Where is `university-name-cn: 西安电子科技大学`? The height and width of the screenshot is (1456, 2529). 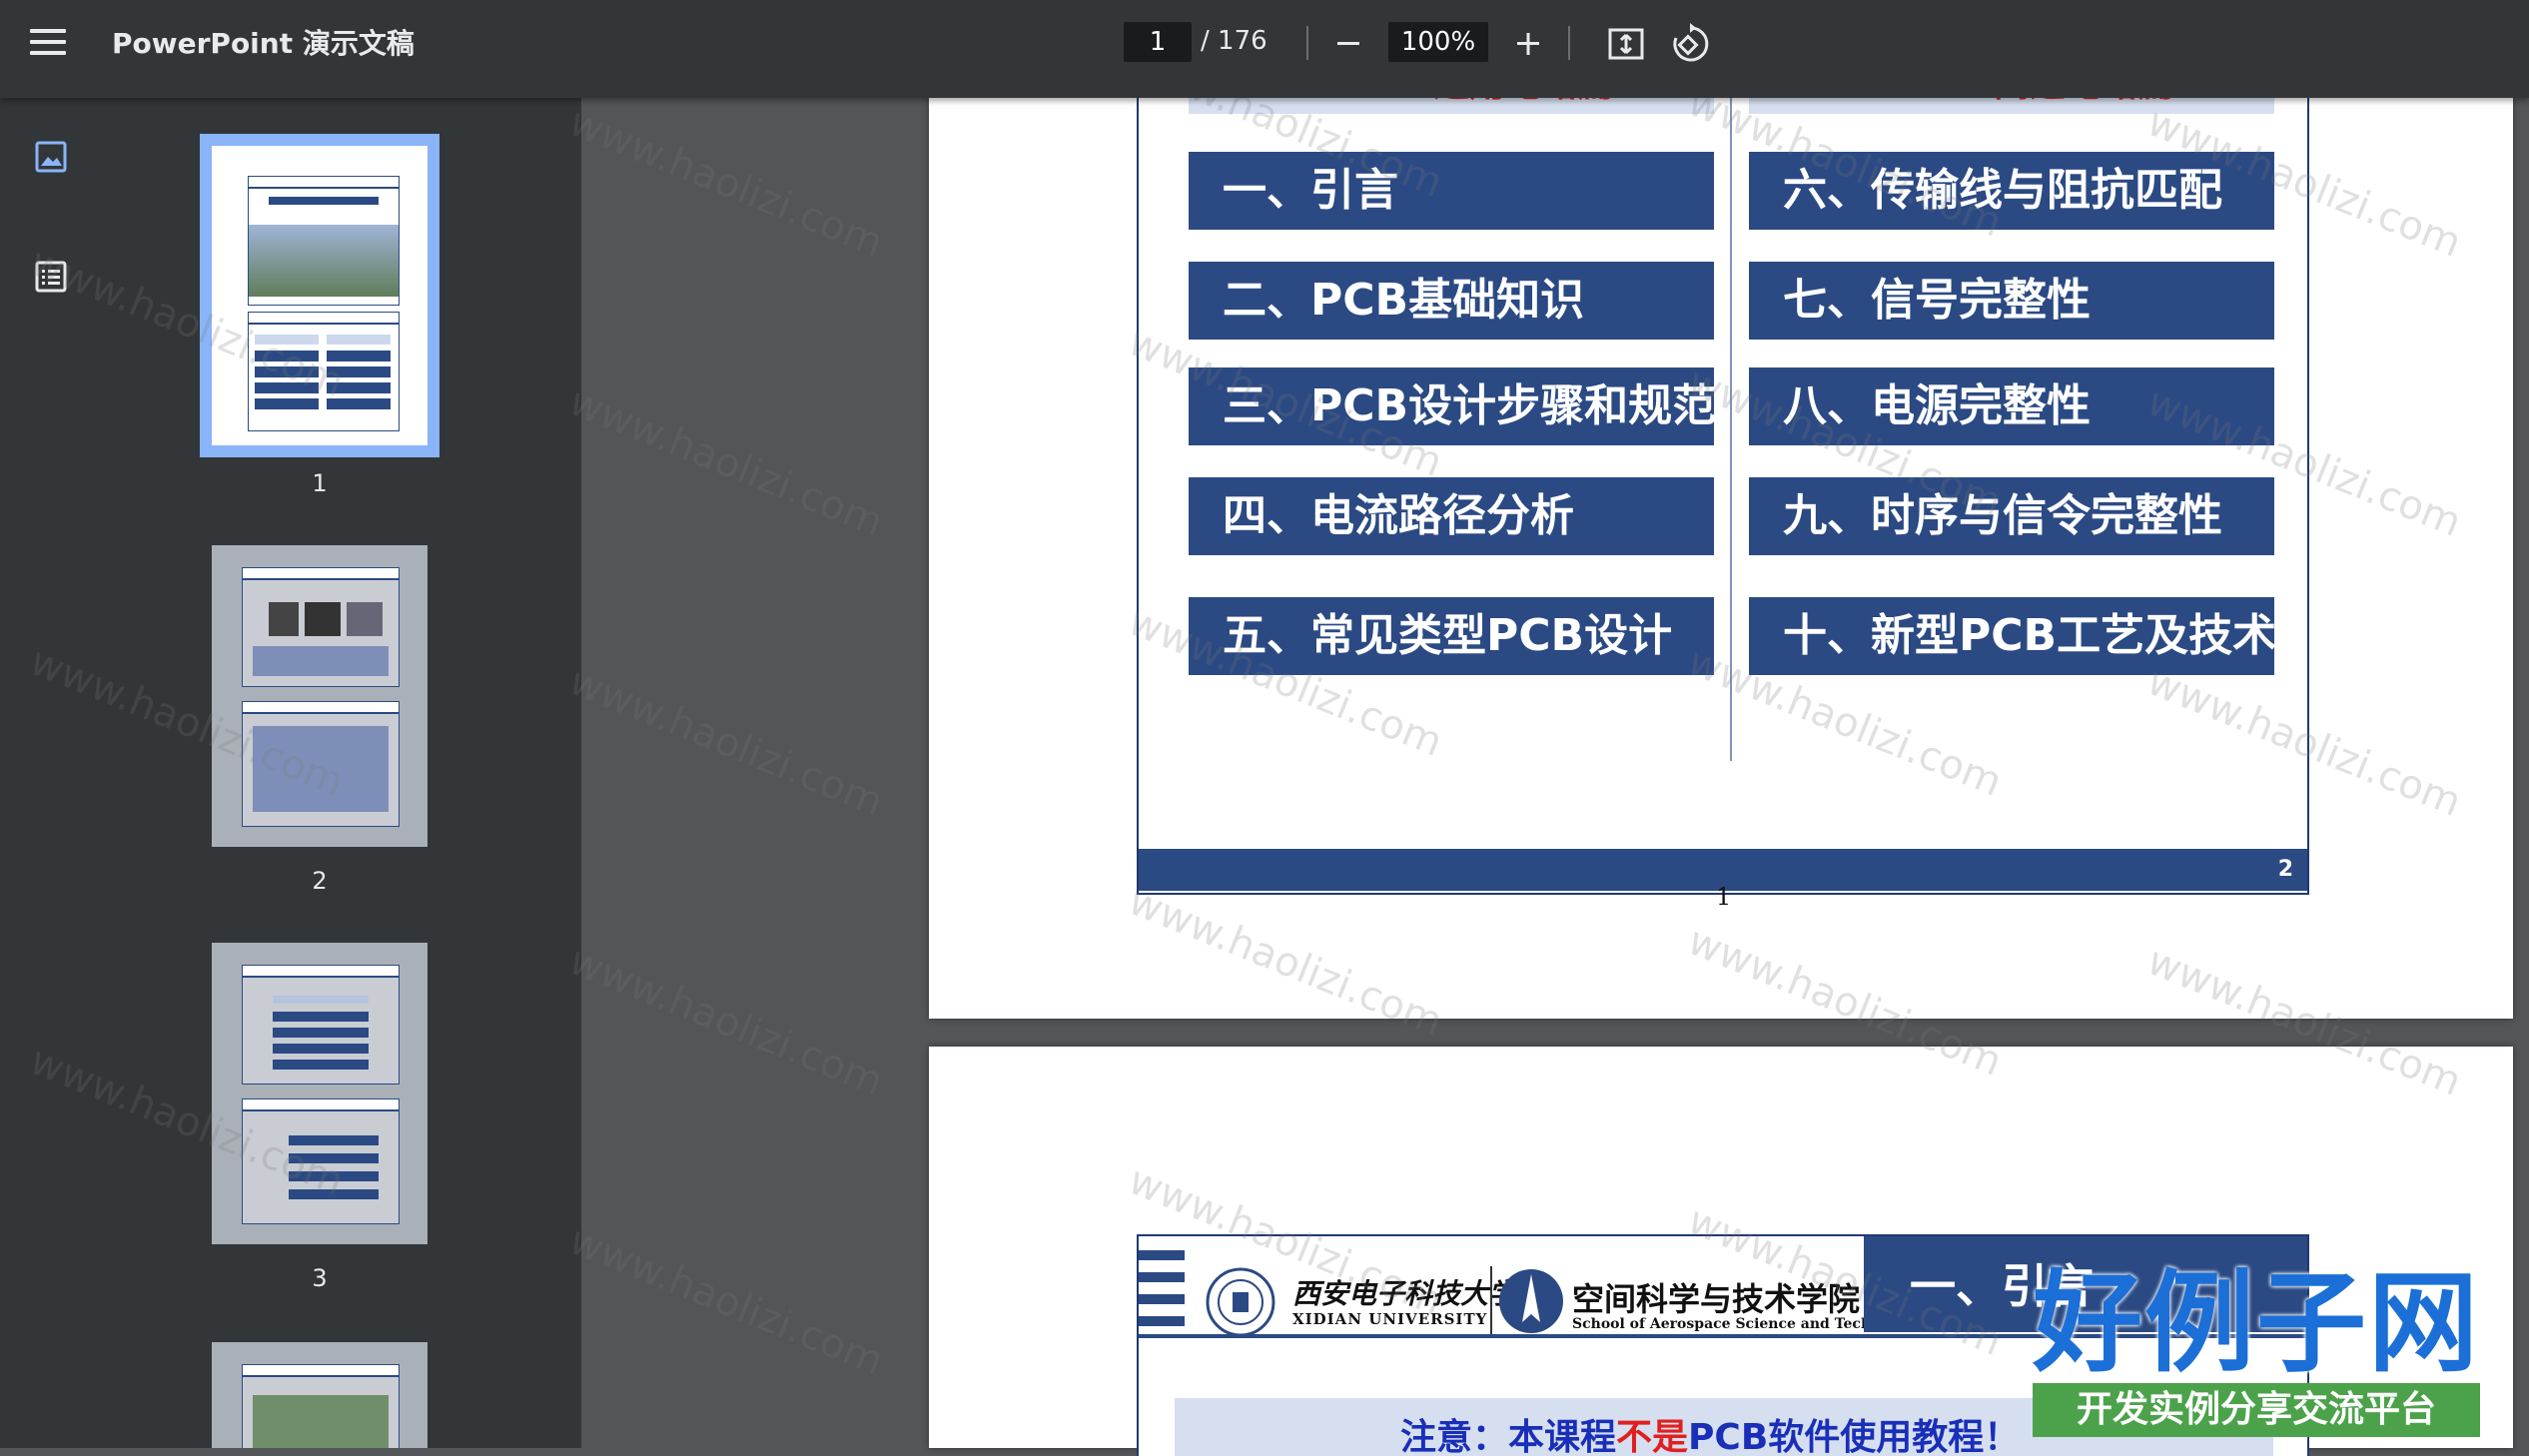
university-name-cn: 西安电子科技大学 is located at coordinates (1404, 1294).